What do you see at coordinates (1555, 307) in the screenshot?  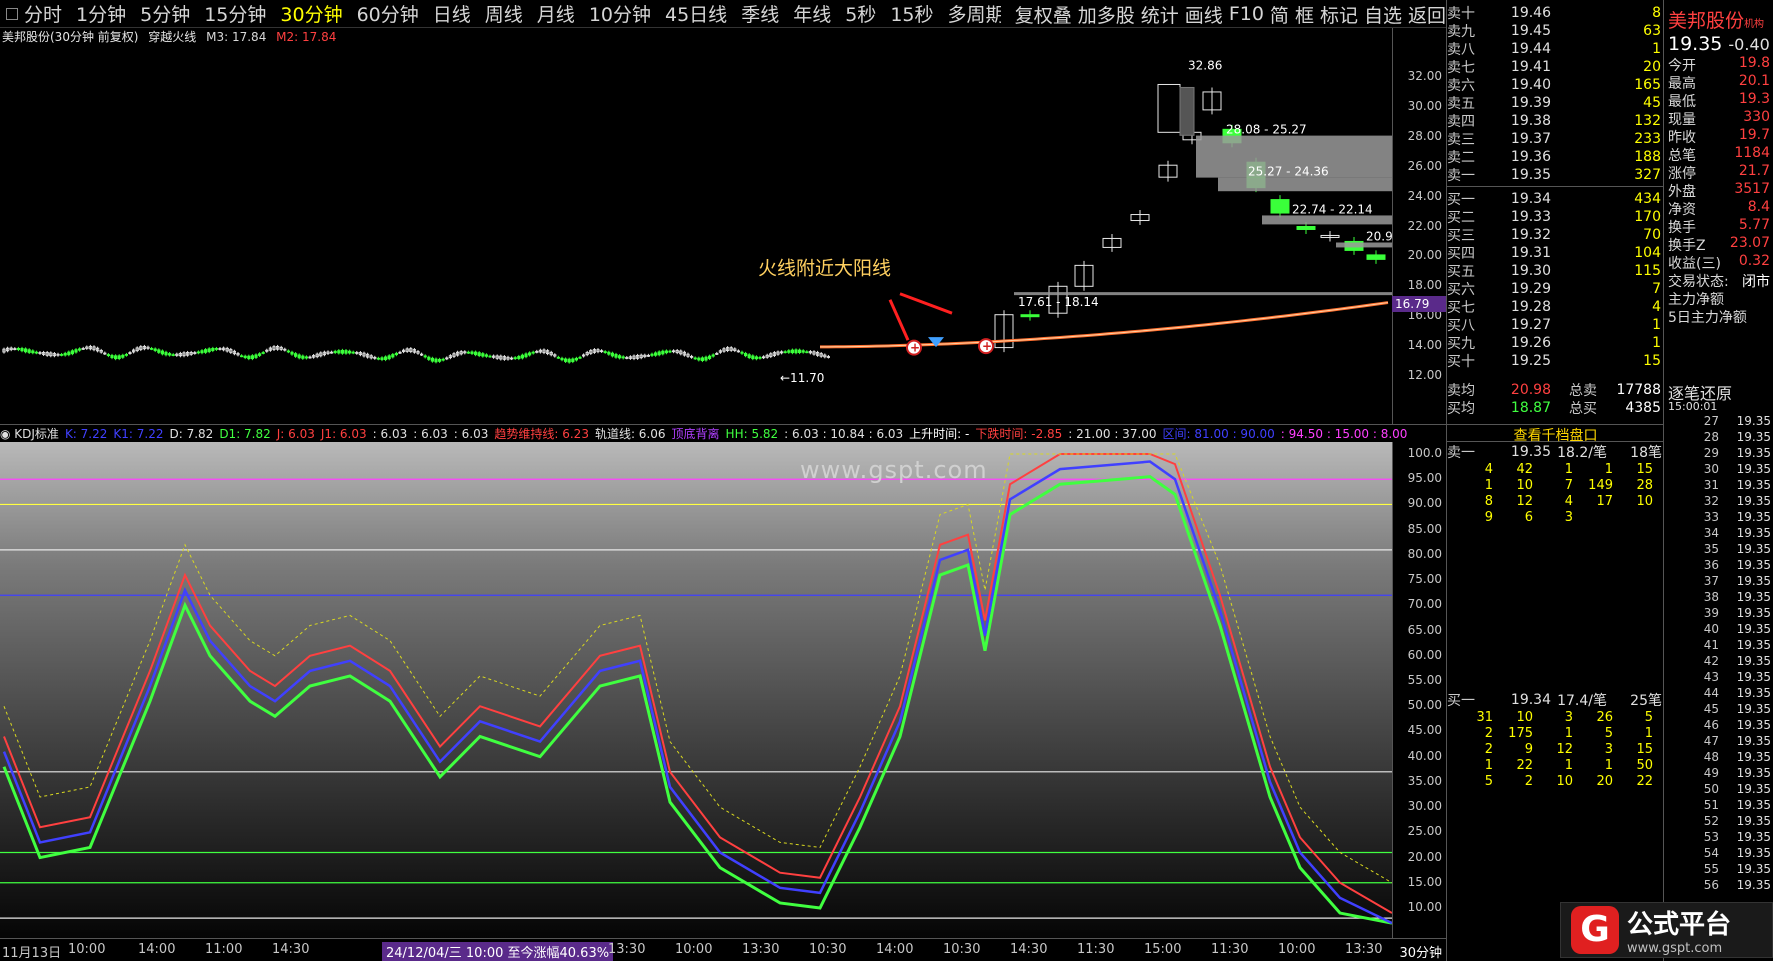 I see `bid-row: 买七 19.28 4` at bounding box center [1555, 307].